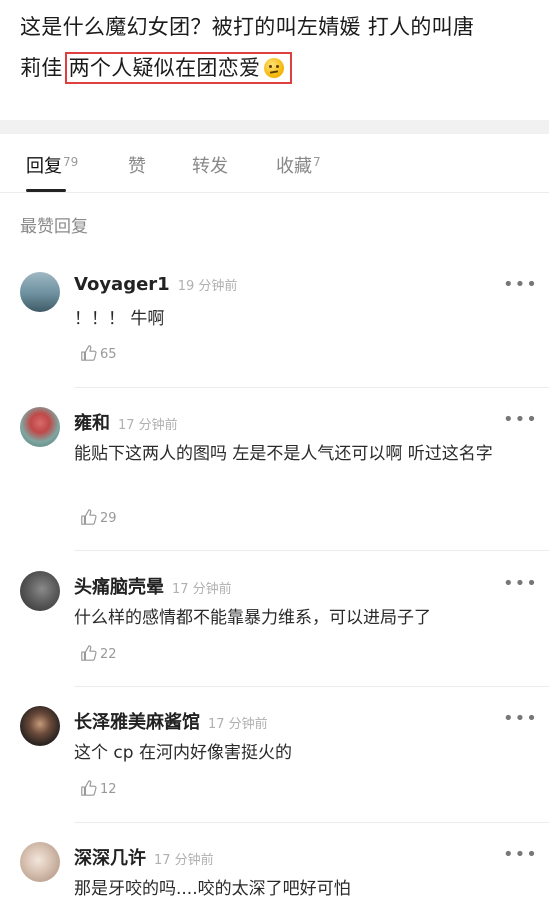 The image size is (549, 910). What do you see at coordinates (119, 319) in the screenshot?
I see `comment-text: ！！！ 牛啊` at bounding box center [119, 319].